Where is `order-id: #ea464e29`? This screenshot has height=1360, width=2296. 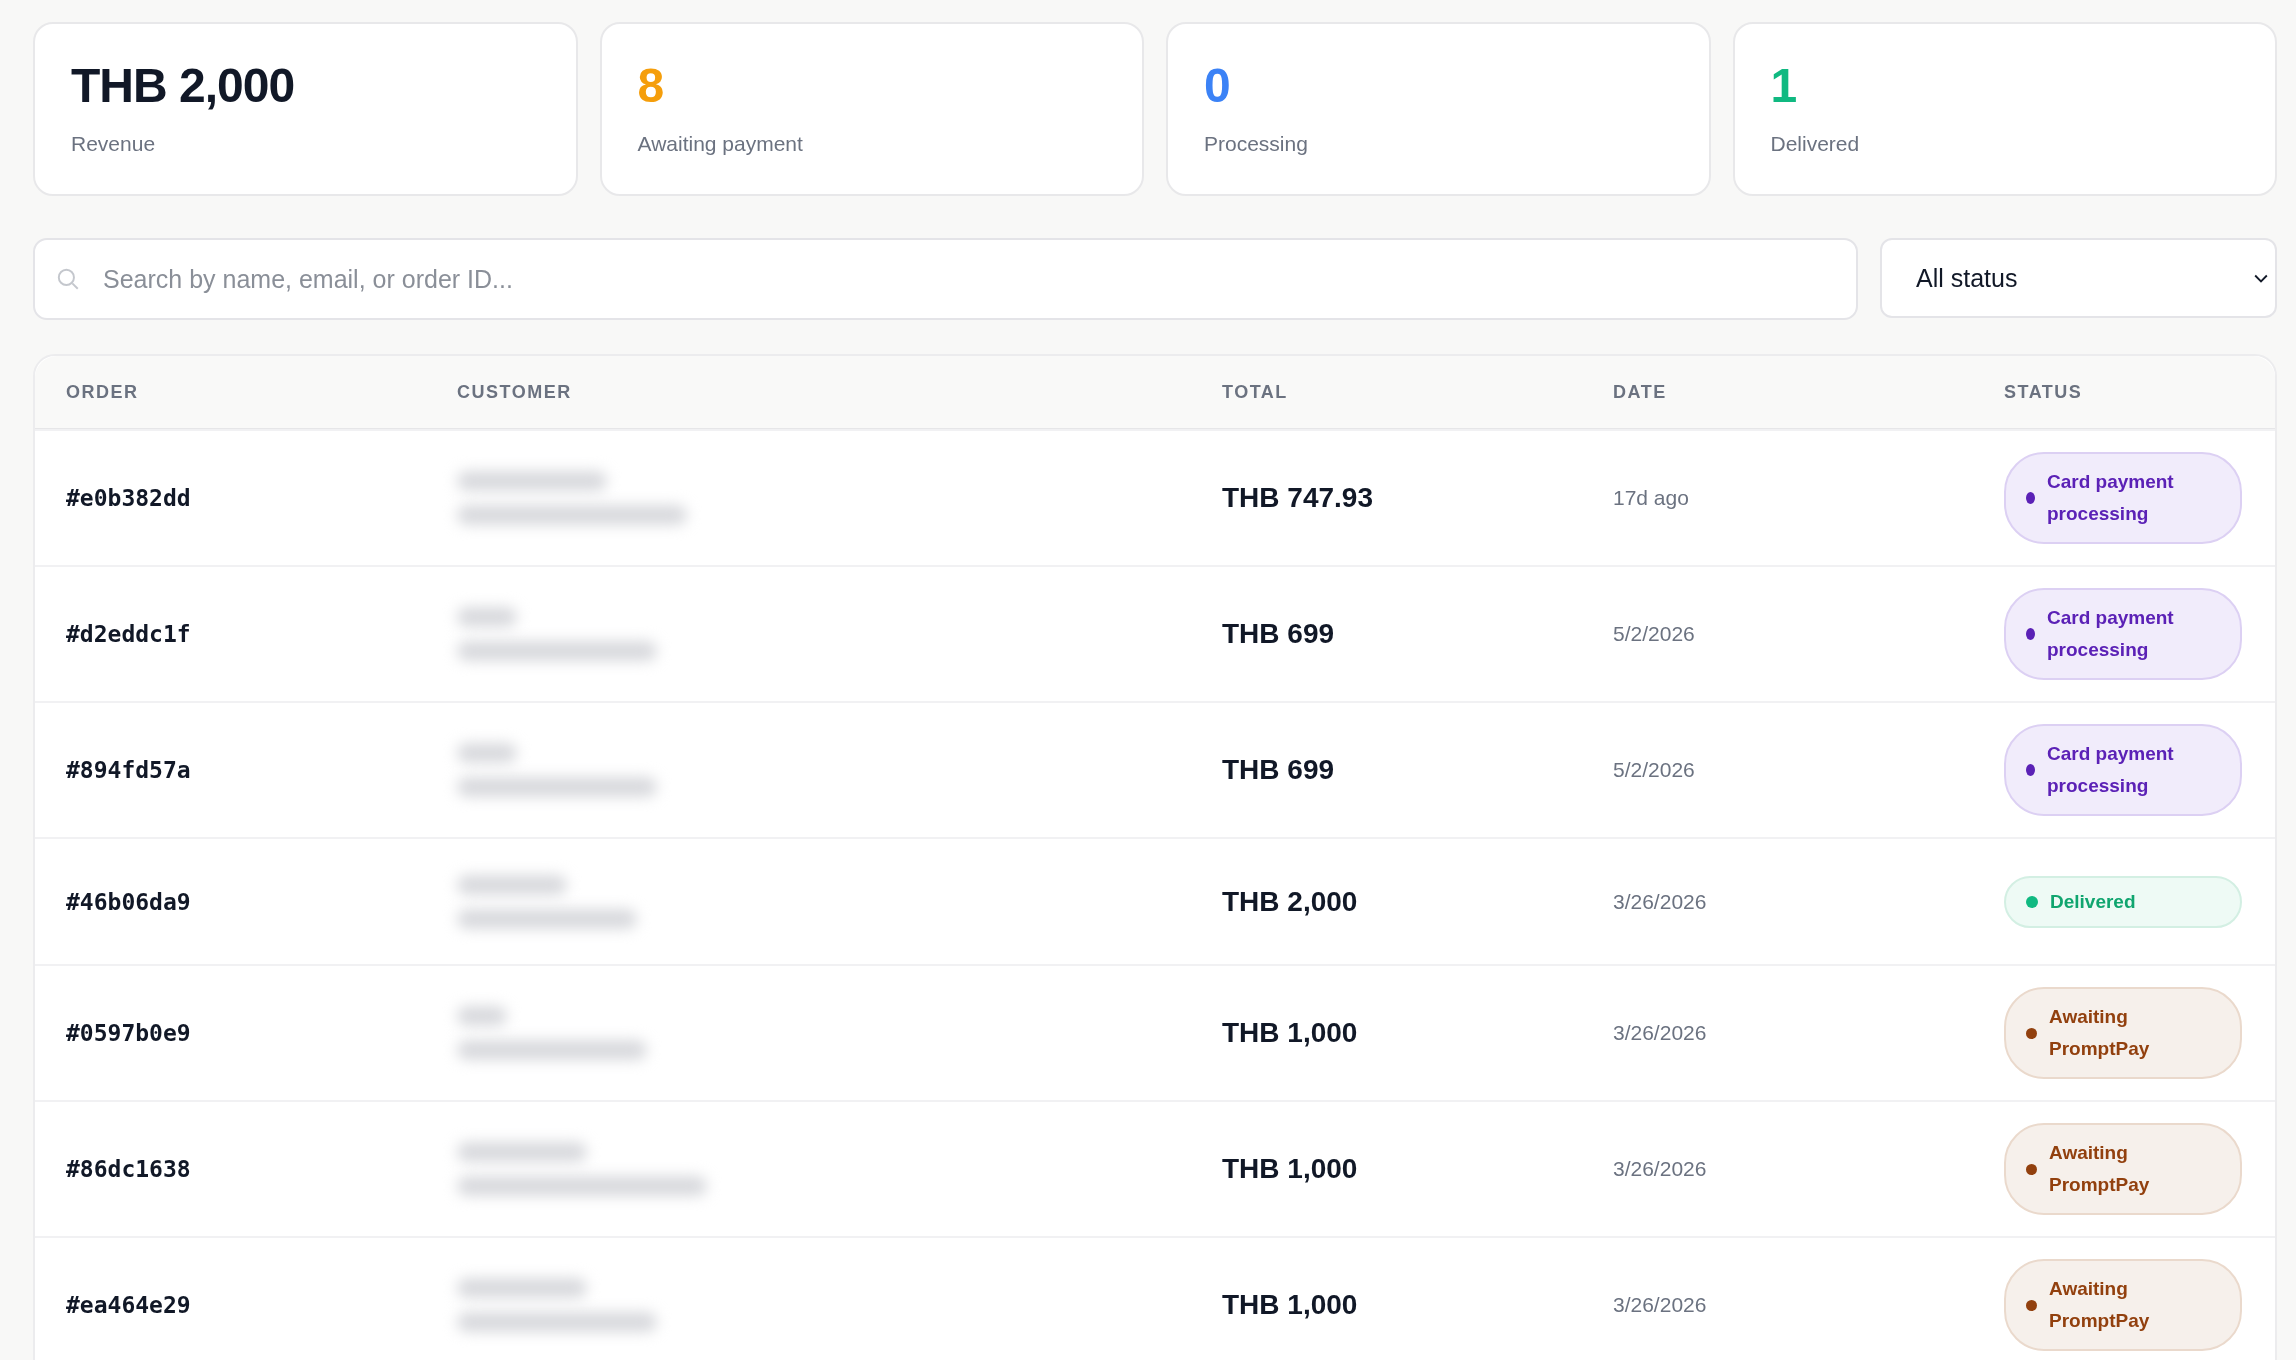
order-id: #ea464e29 is located at coordinates (128, 1305).